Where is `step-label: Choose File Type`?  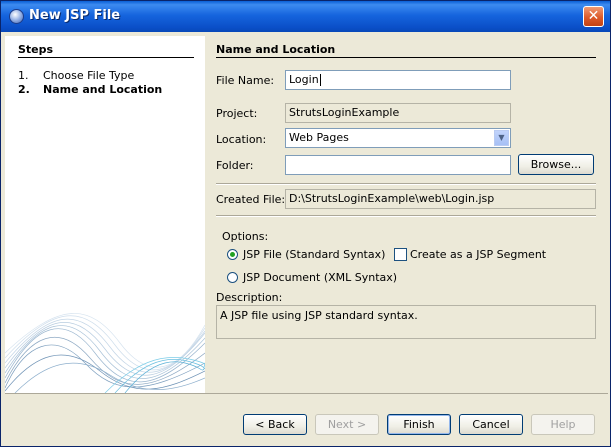
step-label: Choose File Type is located at coordinates (89, 75).